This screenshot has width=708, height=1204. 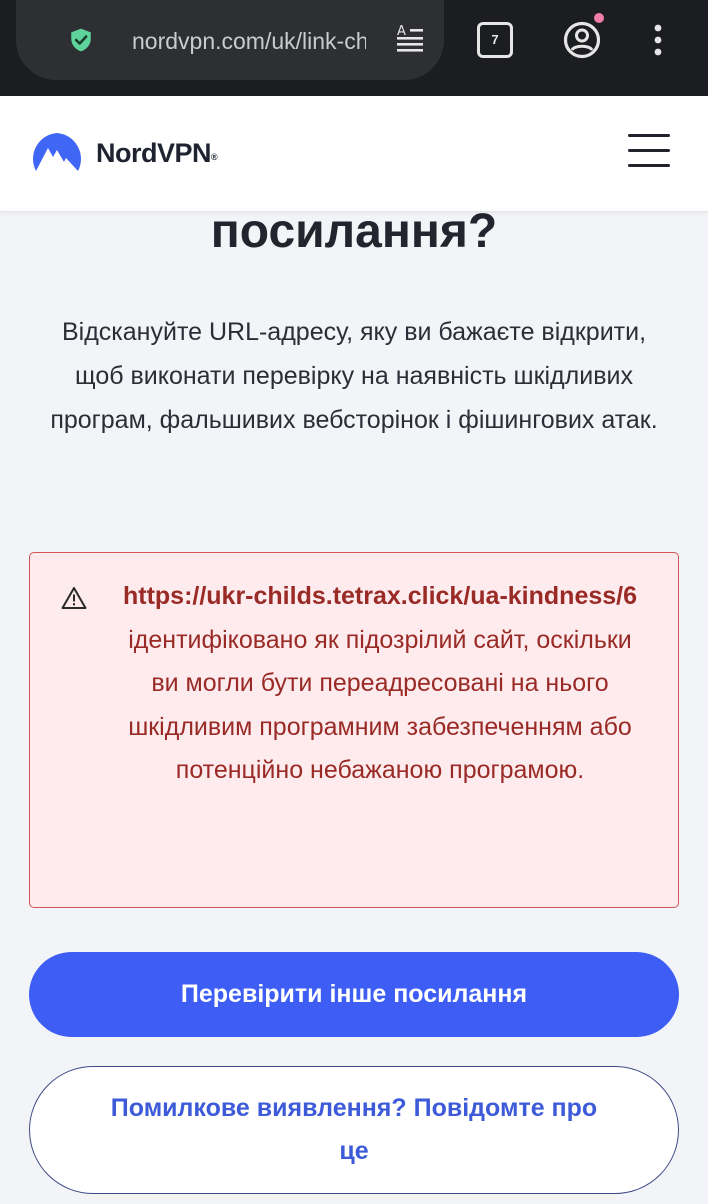 What do you see at coordinates (74, 598) in the screenshot?
I see `warning-triangle-icon` at bounding box center [74, 598].